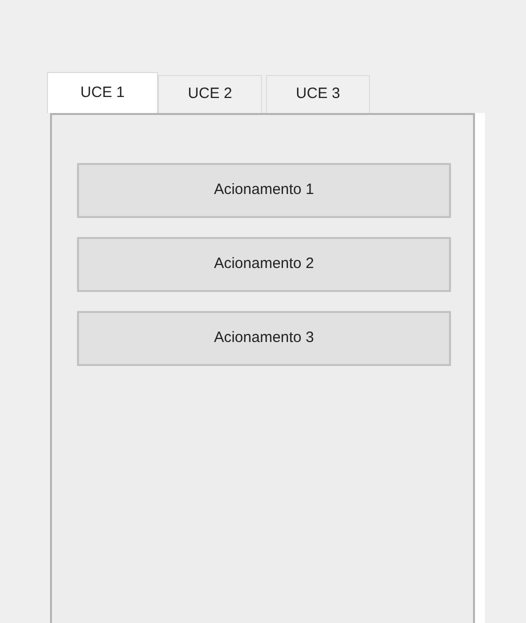 This screenshot has height=623, width=526. What do you see at coordinates (264, 264) in the screenshot?
I see `action-button: Acionamento 2` at bounding box center [264, 264].